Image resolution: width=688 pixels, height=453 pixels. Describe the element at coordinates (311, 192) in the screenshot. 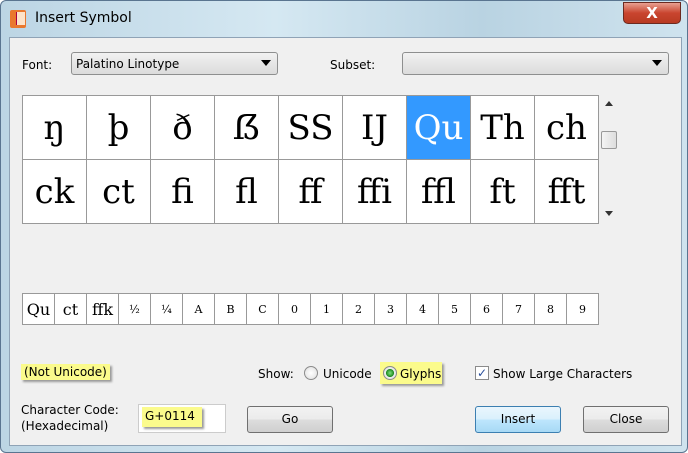

I see `symbol-cell: ff` at that location.